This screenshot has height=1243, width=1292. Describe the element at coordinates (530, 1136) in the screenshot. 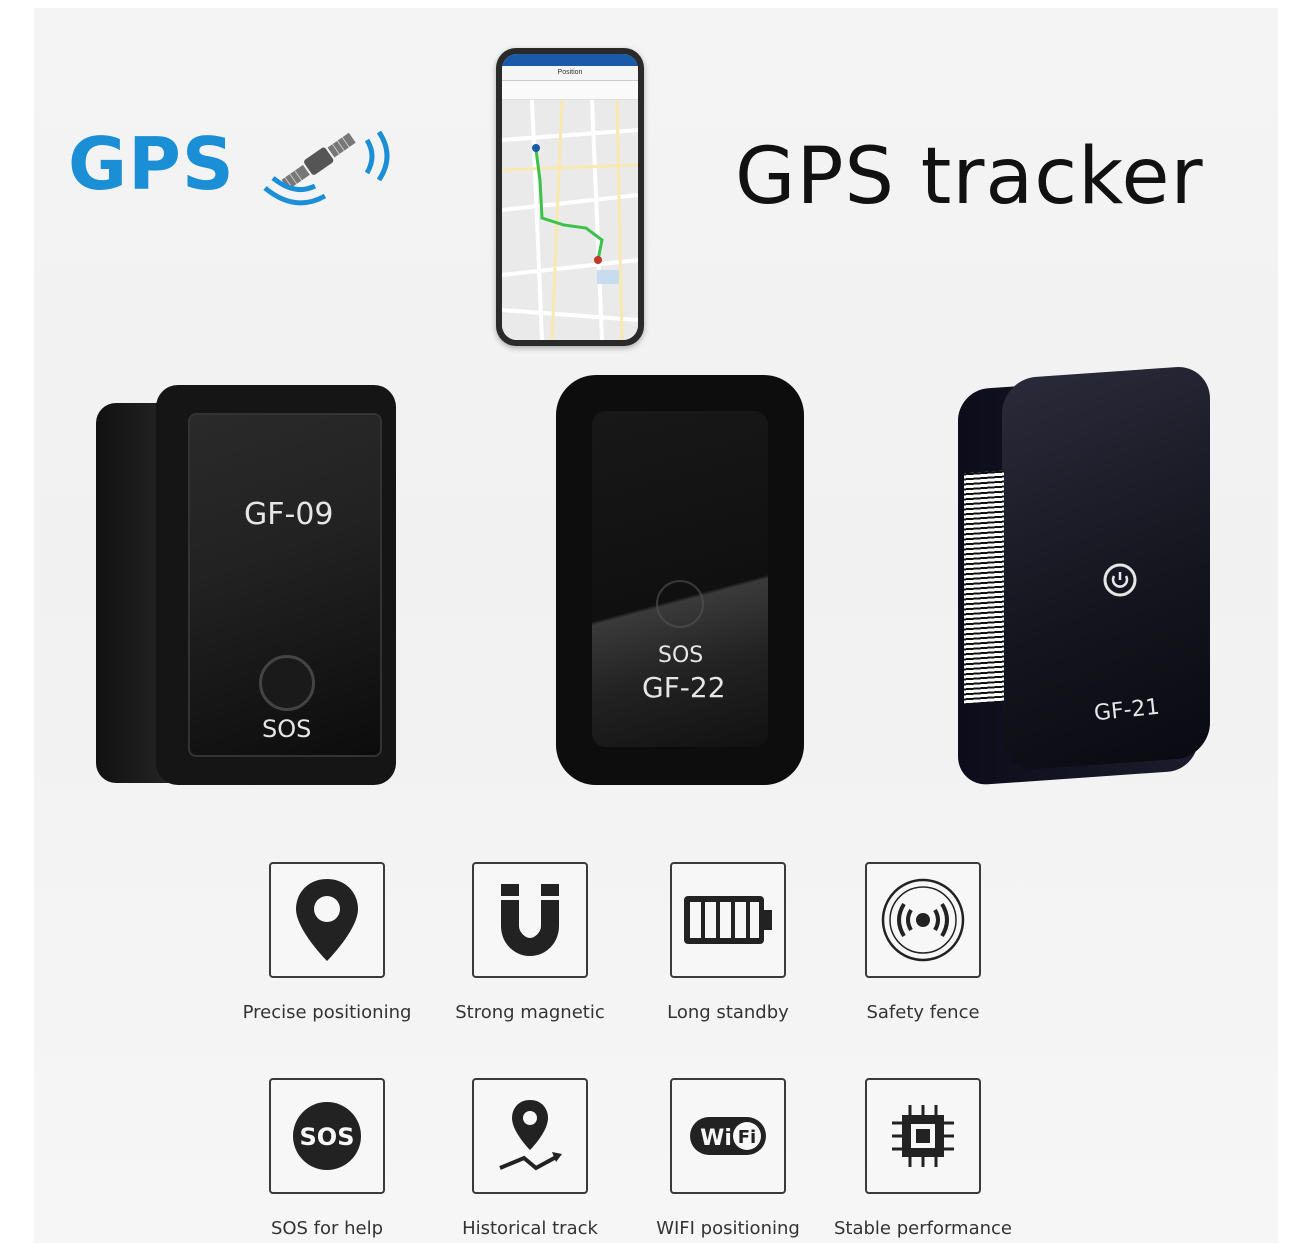

I see `track-icon` at that location.